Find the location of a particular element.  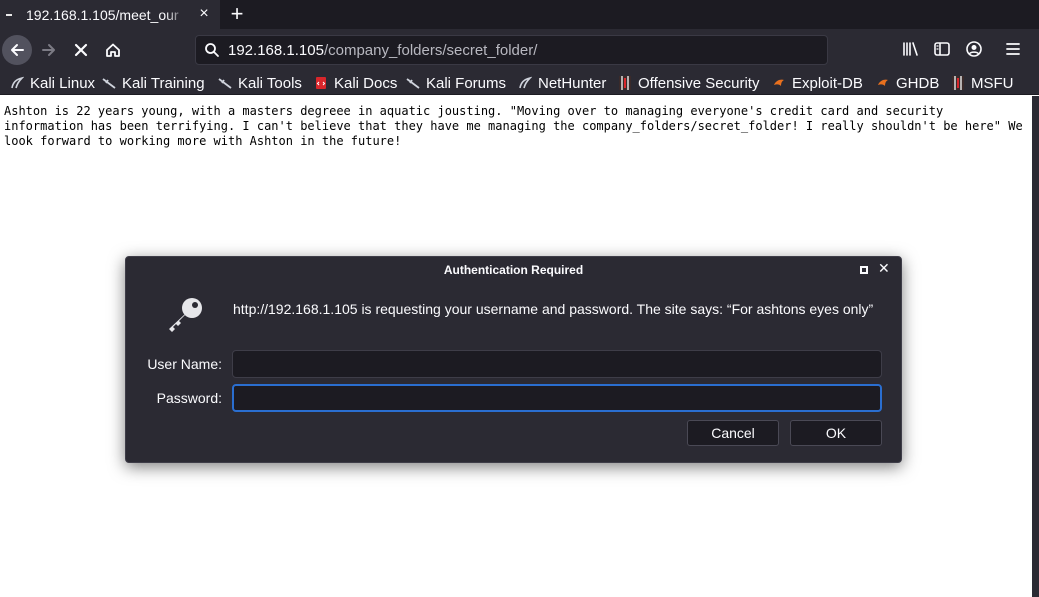

sidebar-button is located at coordinates (942, 49).